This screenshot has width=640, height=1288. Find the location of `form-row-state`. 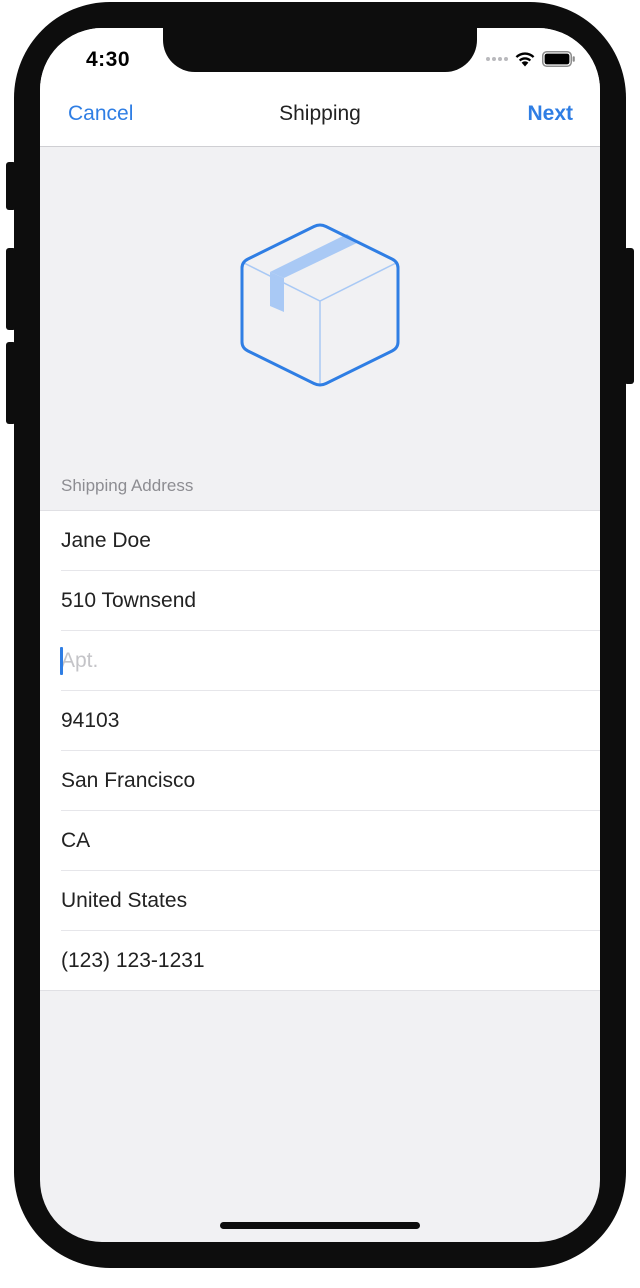

form-row-state is located at coordinates (330, 841).